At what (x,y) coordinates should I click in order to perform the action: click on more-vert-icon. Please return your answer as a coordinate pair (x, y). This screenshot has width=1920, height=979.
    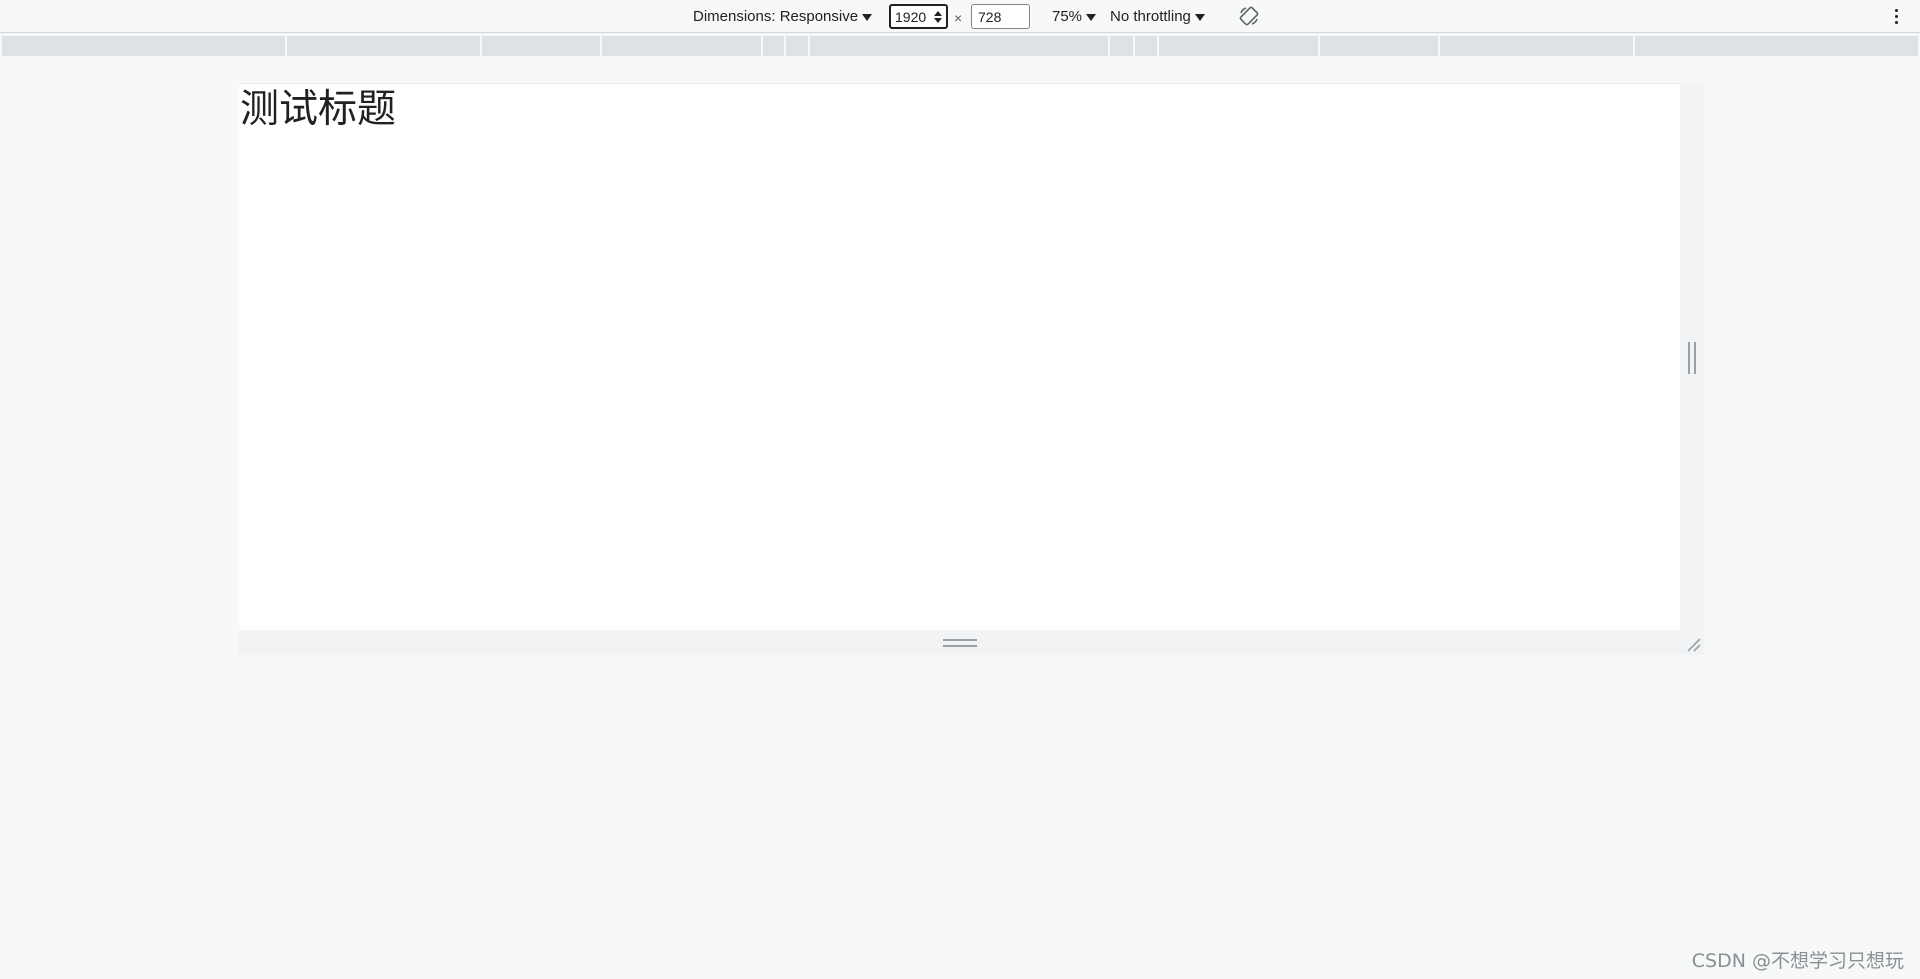
    Looking at the image, I should click on (1896, 16).